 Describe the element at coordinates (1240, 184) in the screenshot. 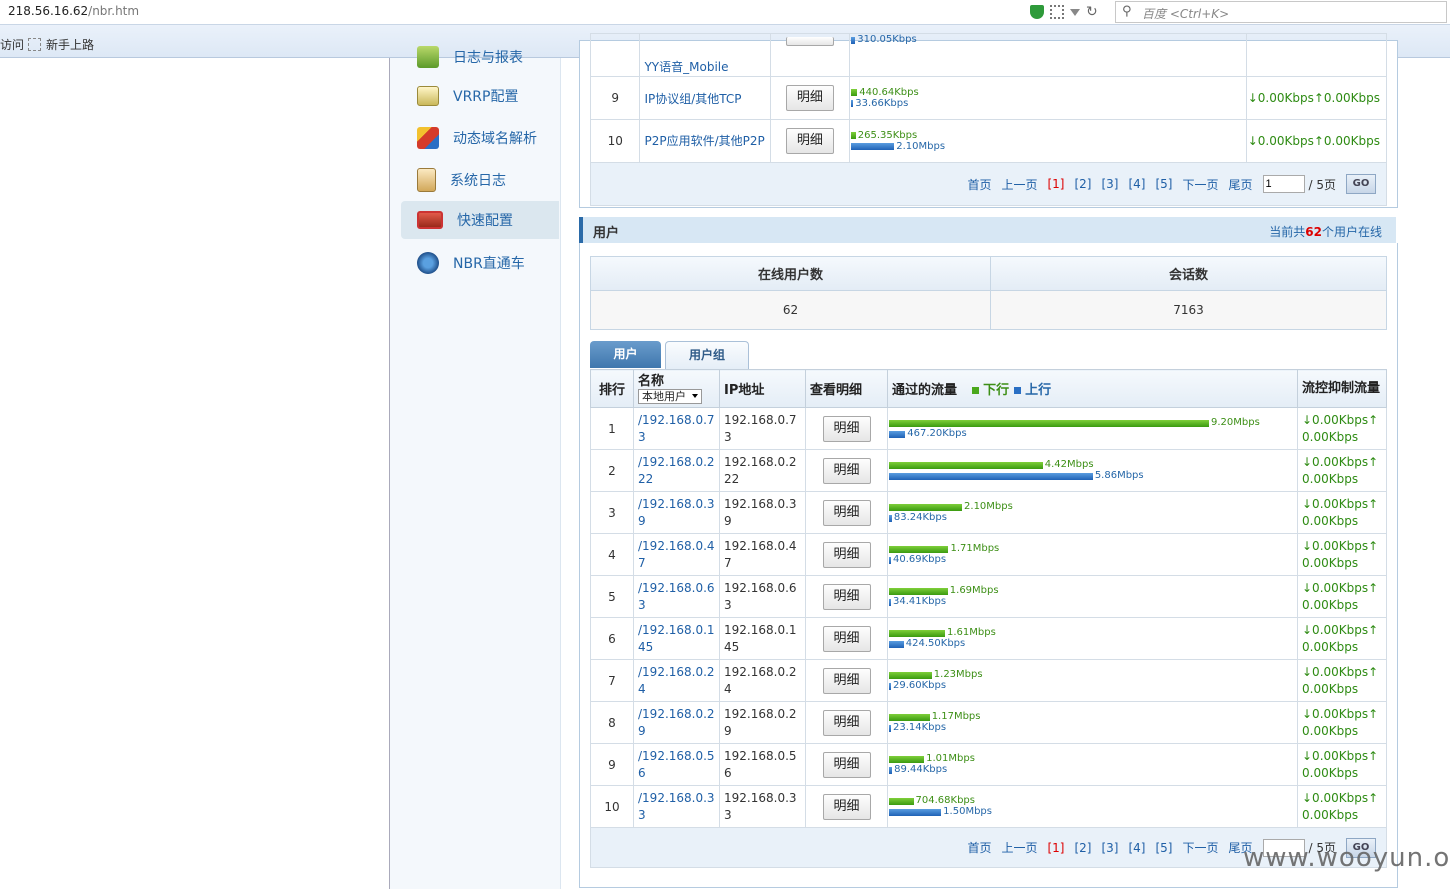

I see `pager-last: 尾页` at that location.